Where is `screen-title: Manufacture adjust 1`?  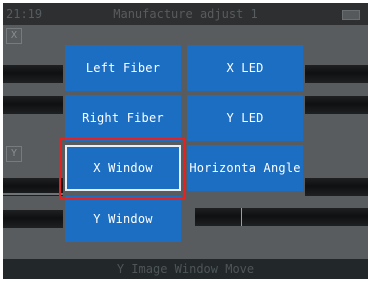
screen-title: Manufacture adjust 1 is located at coordinates (185, 14).